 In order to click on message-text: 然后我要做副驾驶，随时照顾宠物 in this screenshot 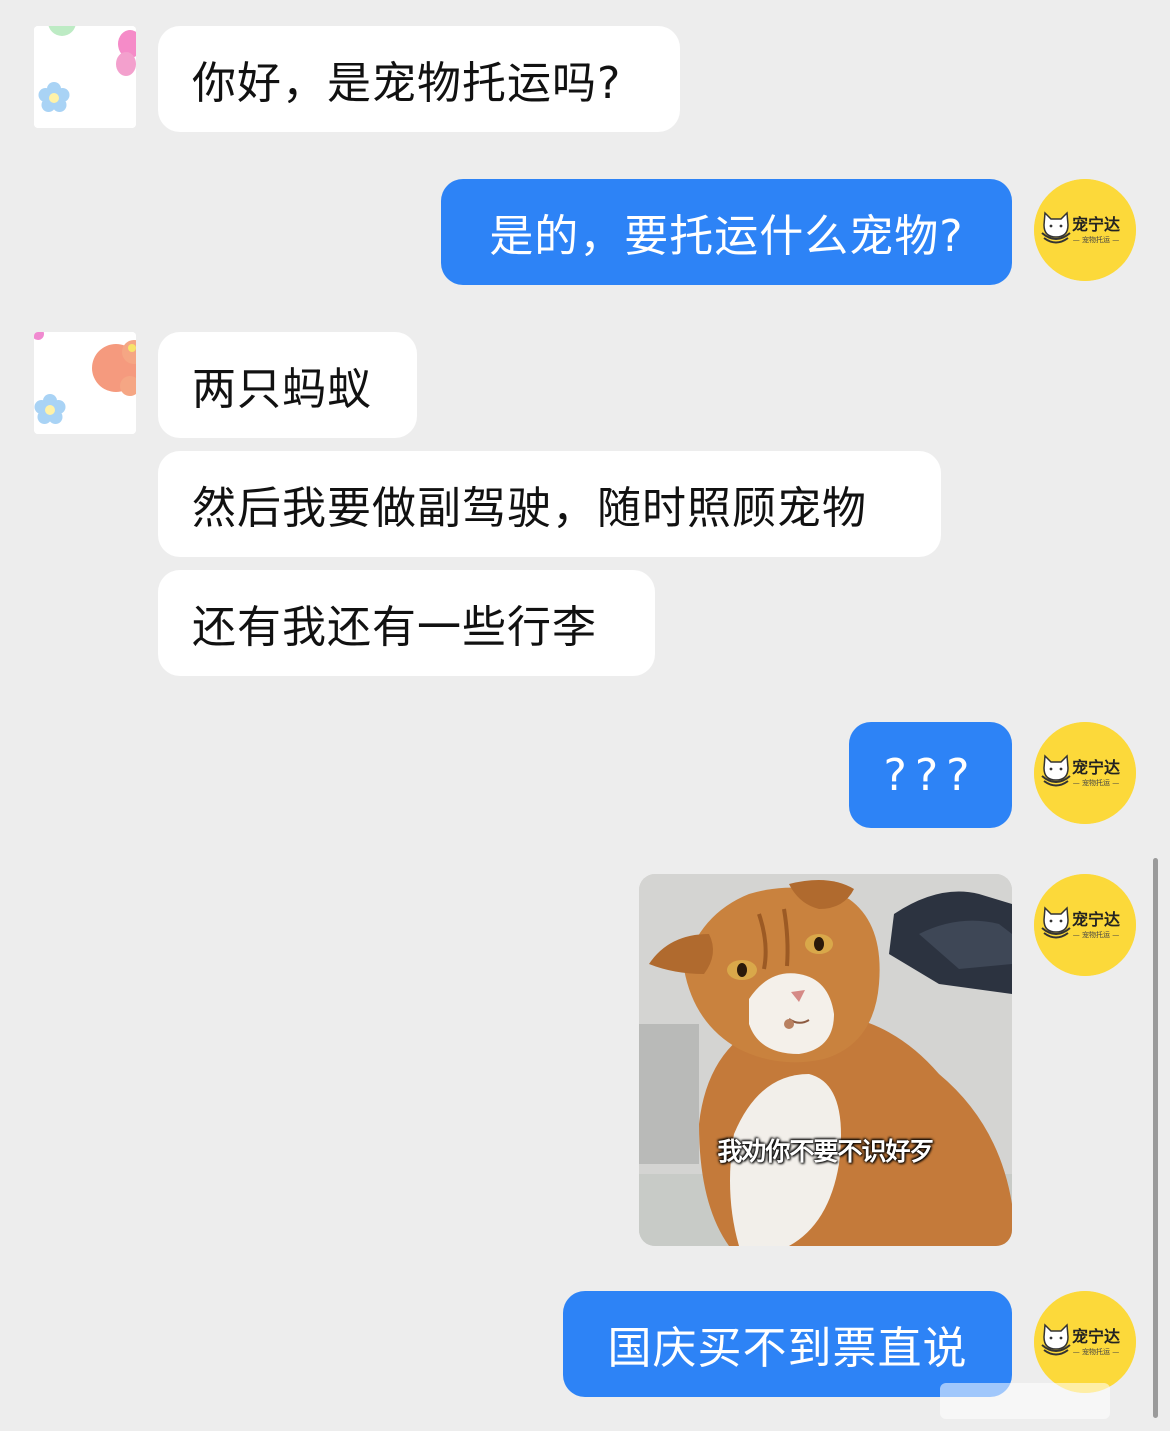, I will do `click(529, 508)`.